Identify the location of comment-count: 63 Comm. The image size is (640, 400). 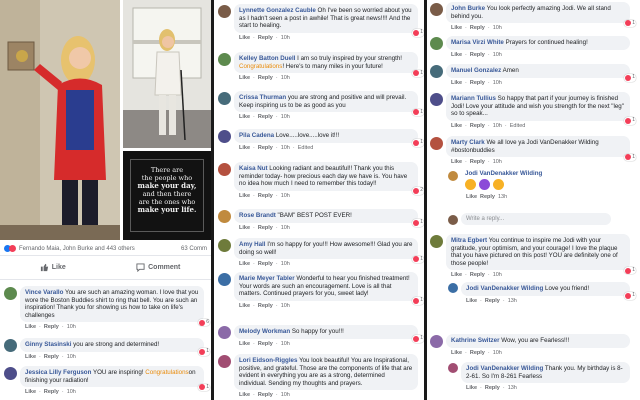
(194, 249).